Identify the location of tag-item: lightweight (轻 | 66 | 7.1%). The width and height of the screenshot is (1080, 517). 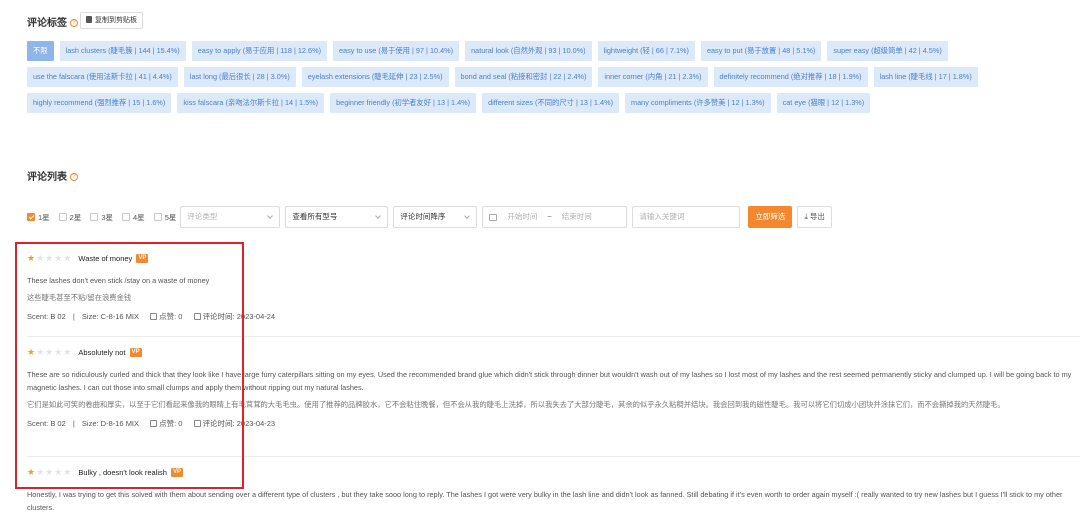
(646, 51).